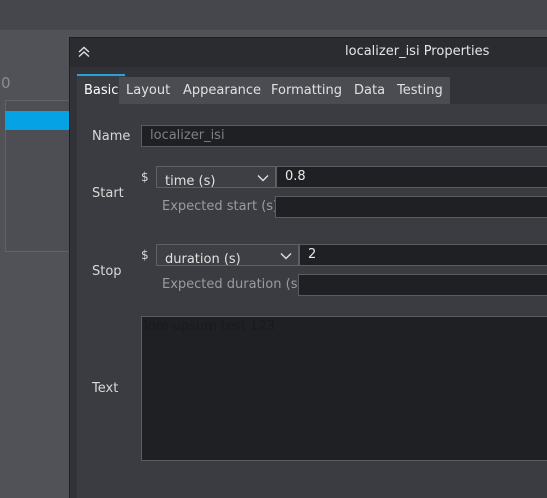  What do you see at coordinates (417, 51) in the screenshot?
I see `dialog-title: localizer_isi Properties` at bounding box center [417, 51].